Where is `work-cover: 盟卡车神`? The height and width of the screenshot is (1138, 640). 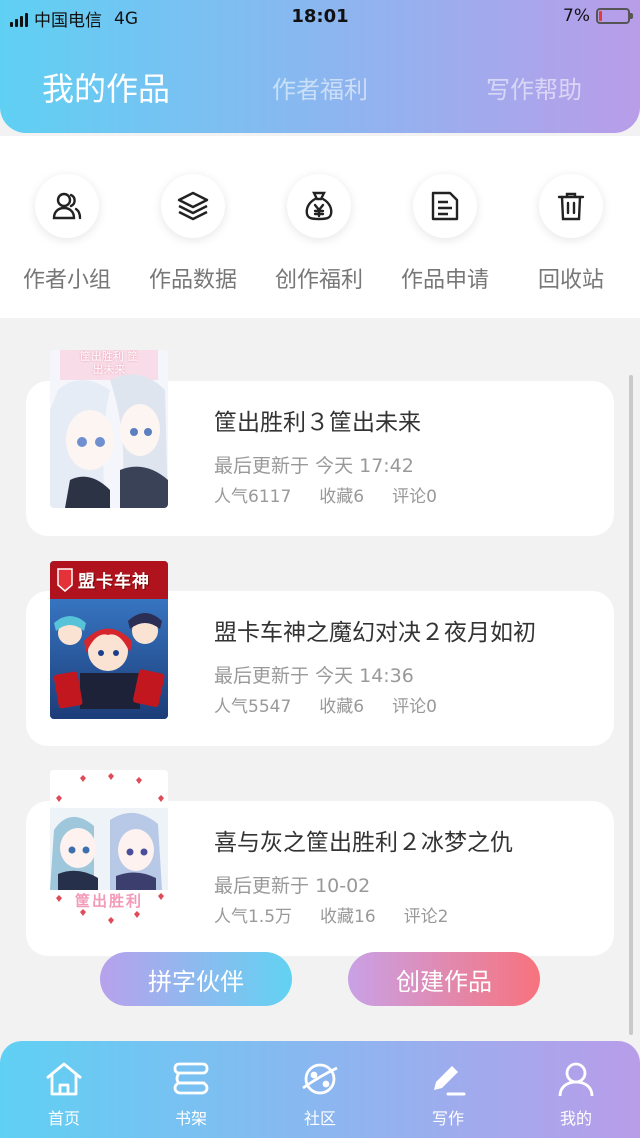 work-cover: 盟卡车神 is located at coordinates (109, 640).